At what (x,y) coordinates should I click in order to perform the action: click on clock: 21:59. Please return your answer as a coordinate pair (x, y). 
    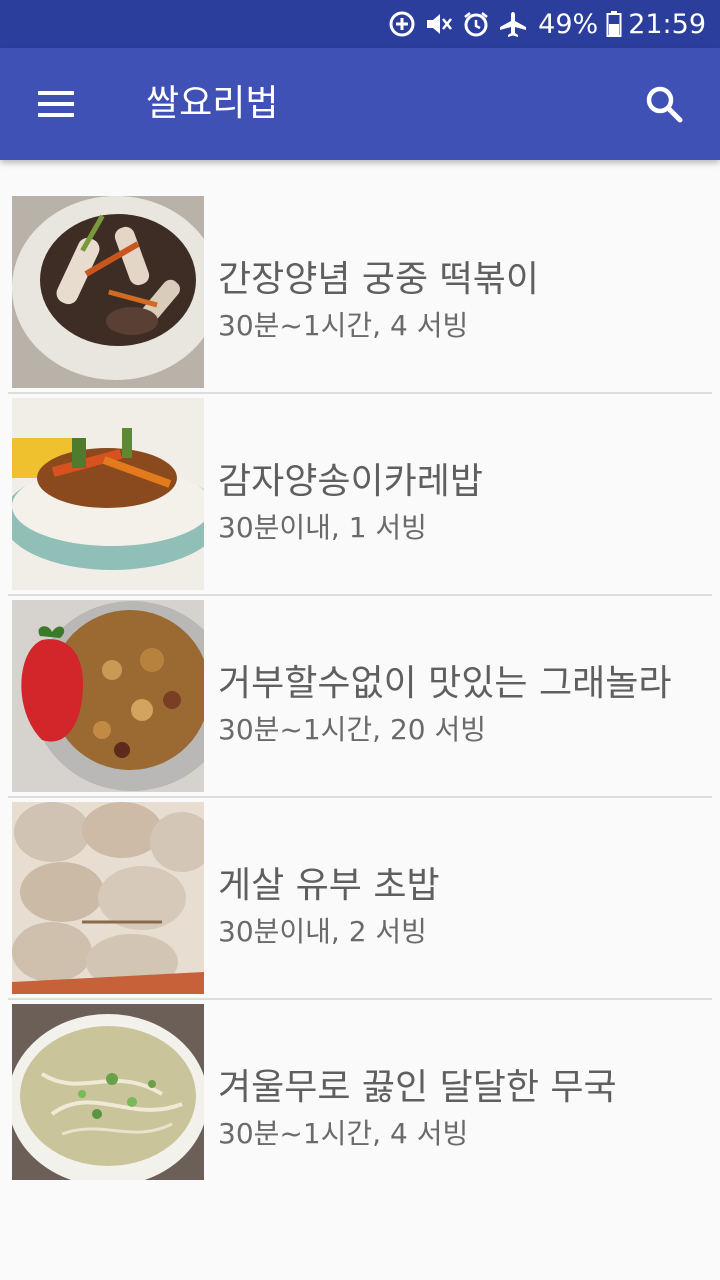
    Looking at the image, I should click on (667, 24).